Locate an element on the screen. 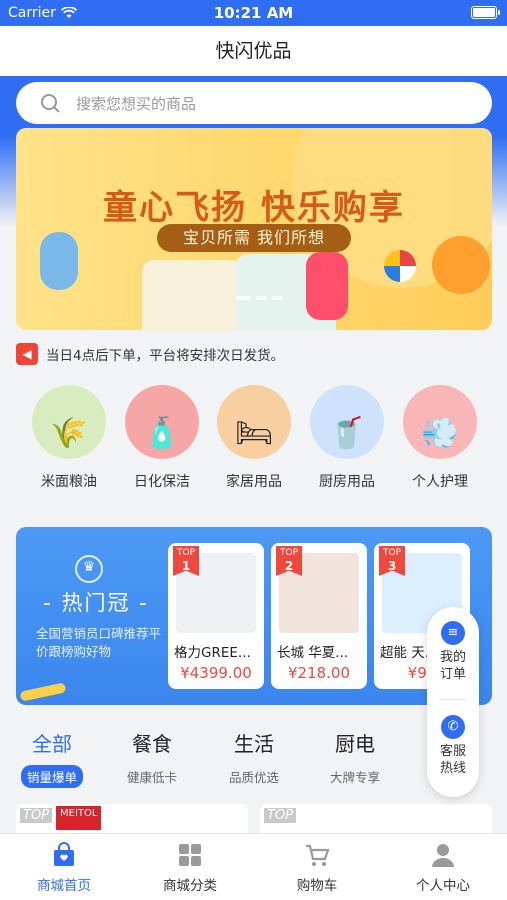 The height and width of the screenshot is (900, 507). speaker-icon: ◀ is located at coordinates (27, 354).